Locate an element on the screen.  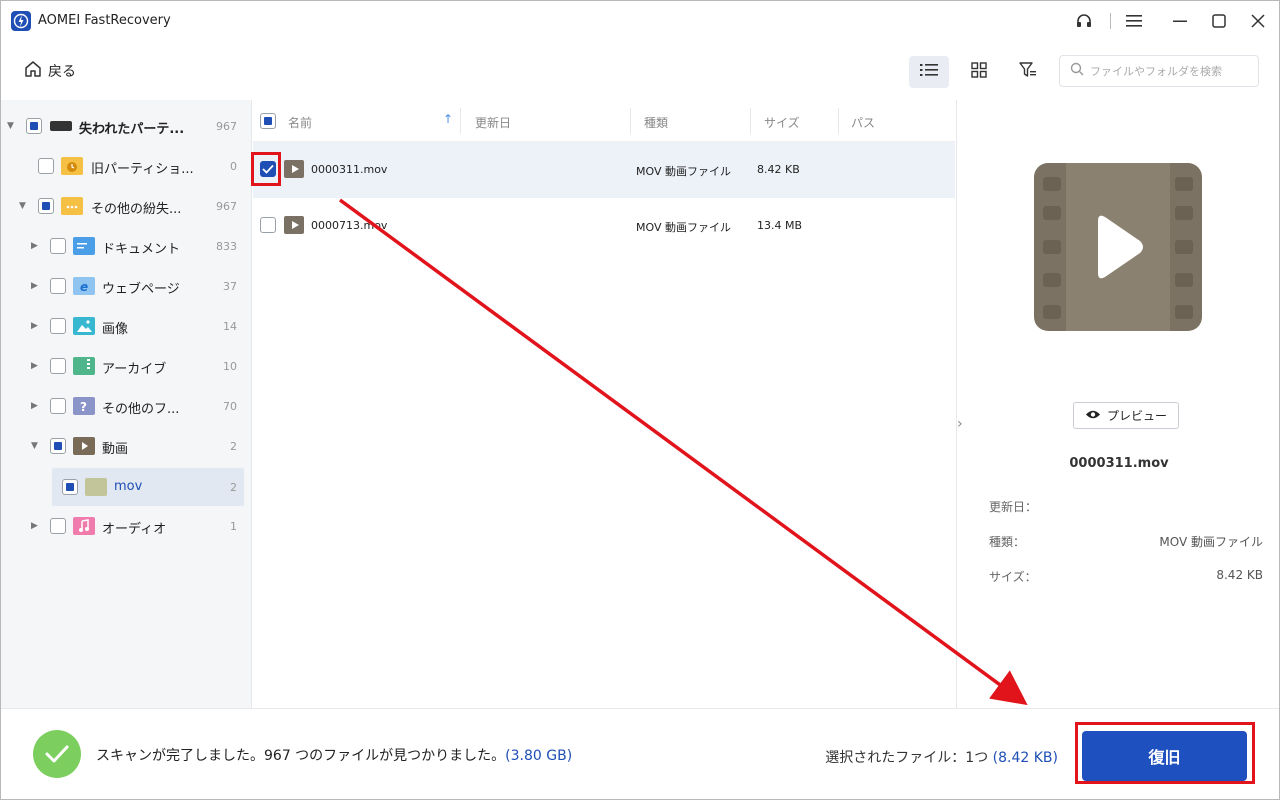
column-name: 名前 is located at coordinates (300, 122).